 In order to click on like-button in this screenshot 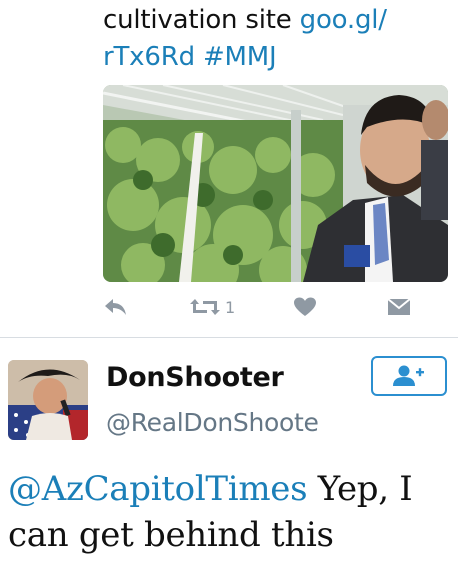, I will do `click(305, 307)`.